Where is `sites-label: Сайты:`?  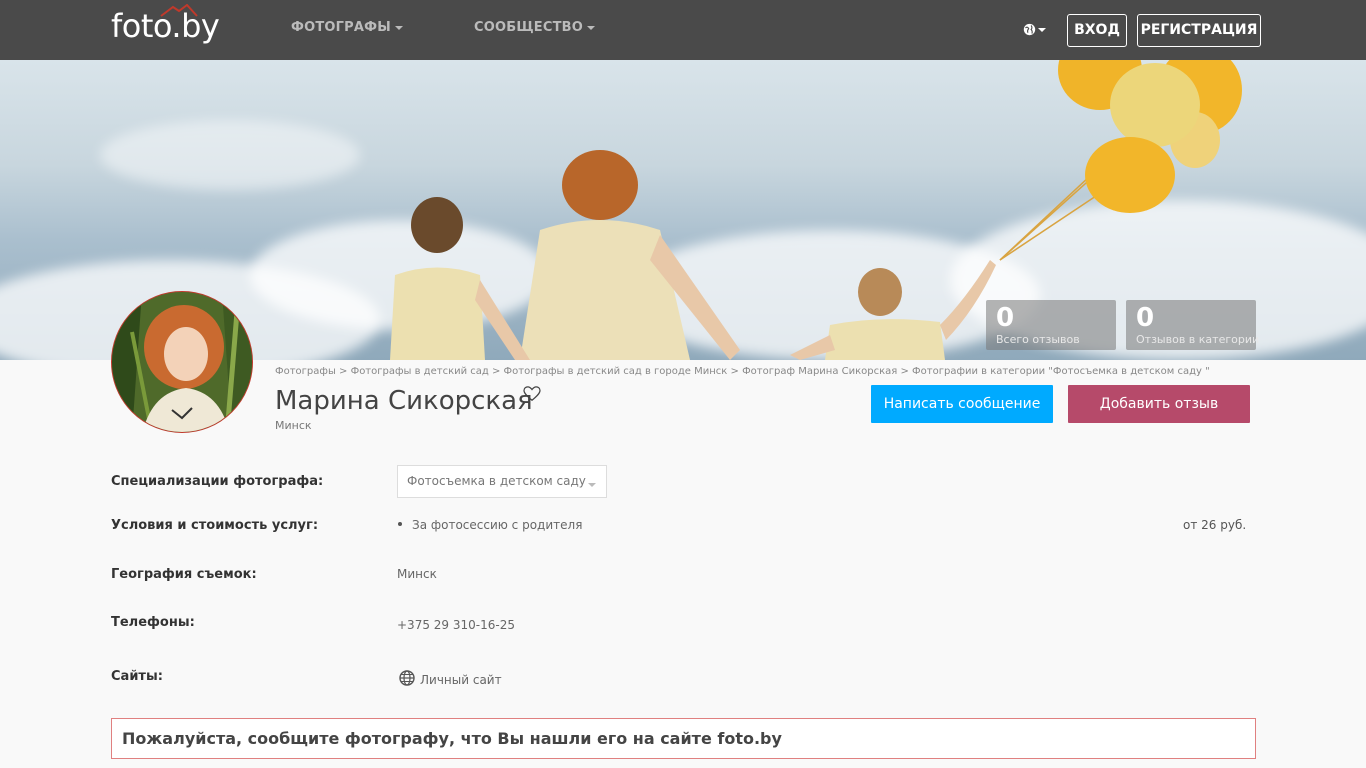 sites-label: Сайты: is located at coordinates (137, 676).